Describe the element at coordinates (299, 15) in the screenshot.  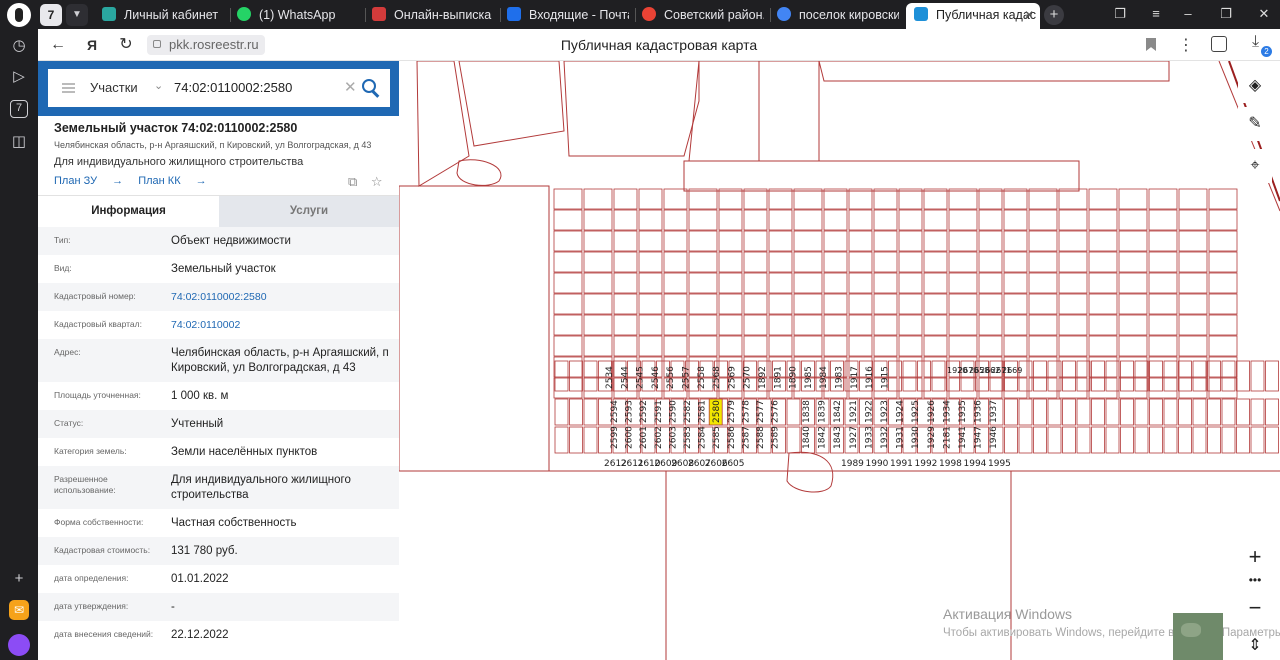
I see `tab-whatsapp: (1) WhatsApp` at that location.